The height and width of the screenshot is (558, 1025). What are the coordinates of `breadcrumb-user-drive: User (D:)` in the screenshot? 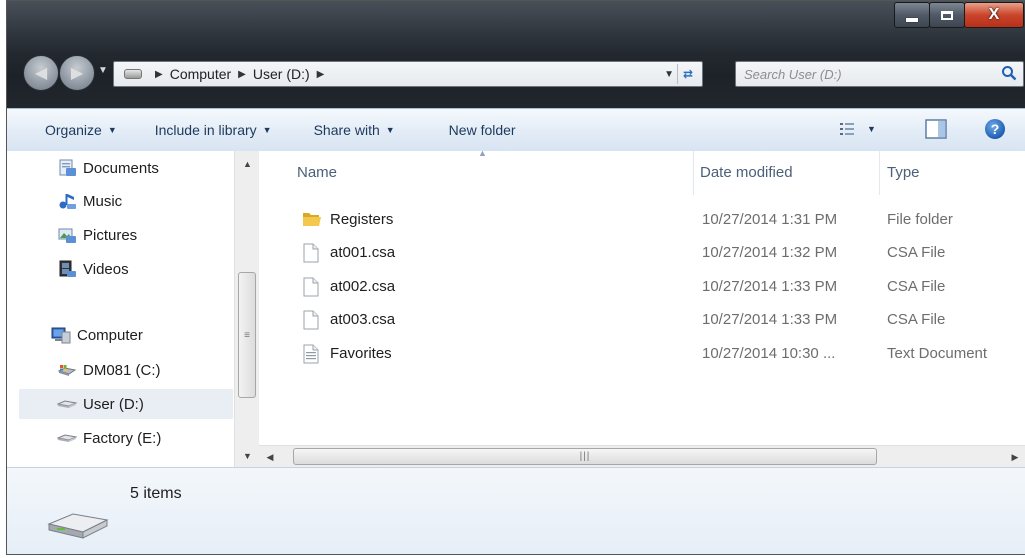 It's located at (281, 74).